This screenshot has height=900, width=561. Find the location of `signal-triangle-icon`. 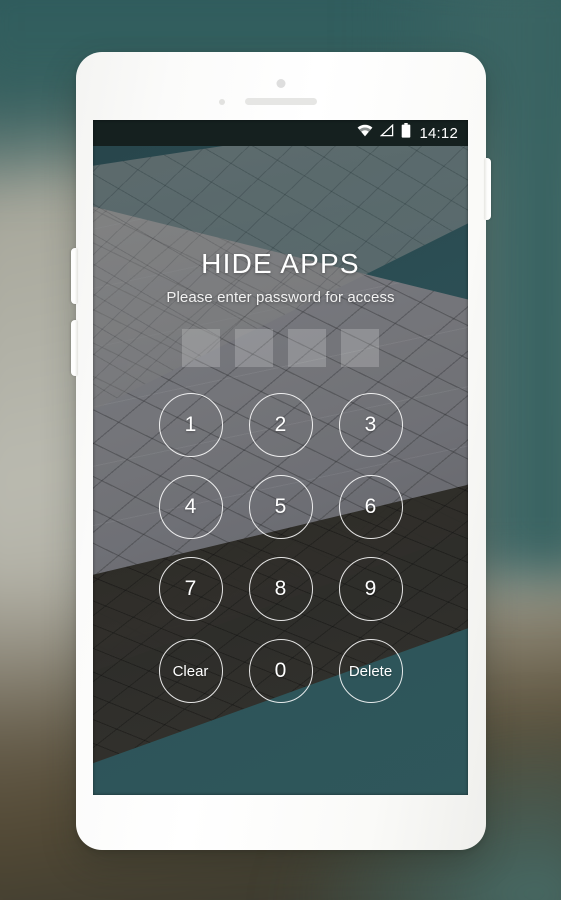

signal-triangle-icon is located at coordinates (387, 132).